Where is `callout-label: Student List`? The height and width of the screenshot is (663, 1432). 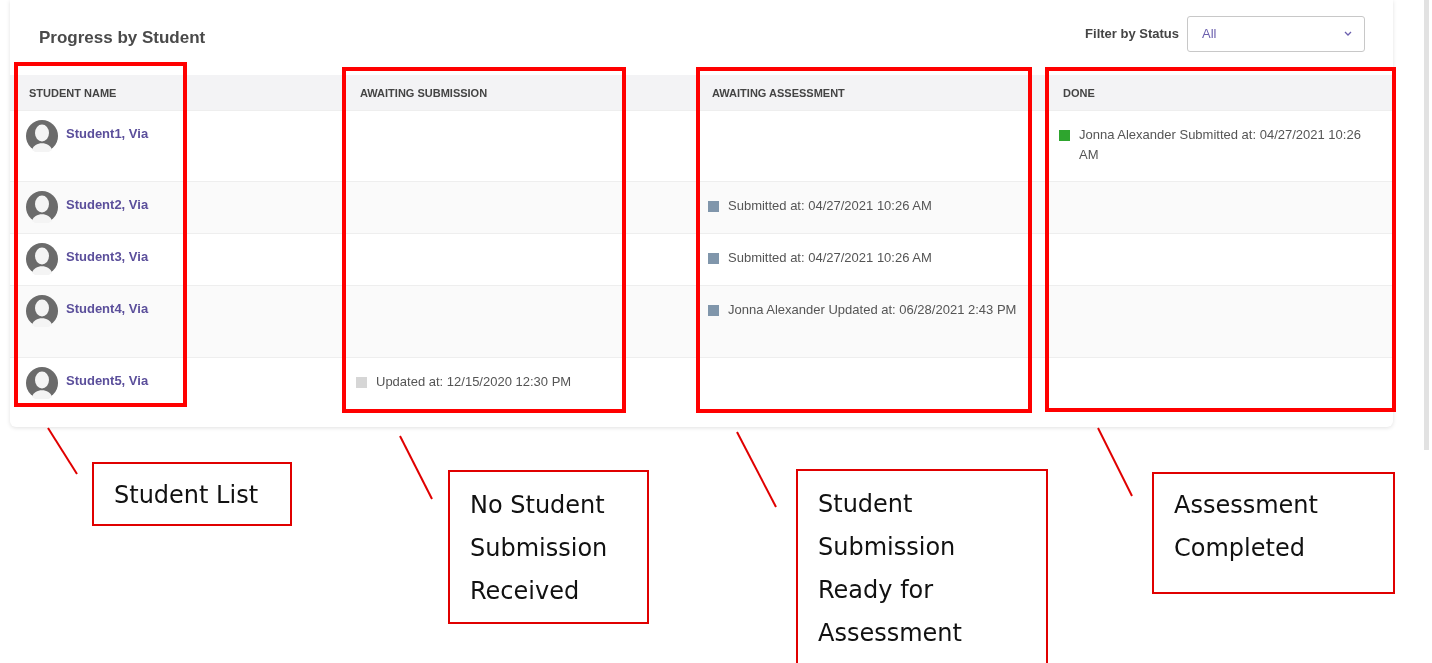
callout-label: Student List is located at coordinates (192, 494).